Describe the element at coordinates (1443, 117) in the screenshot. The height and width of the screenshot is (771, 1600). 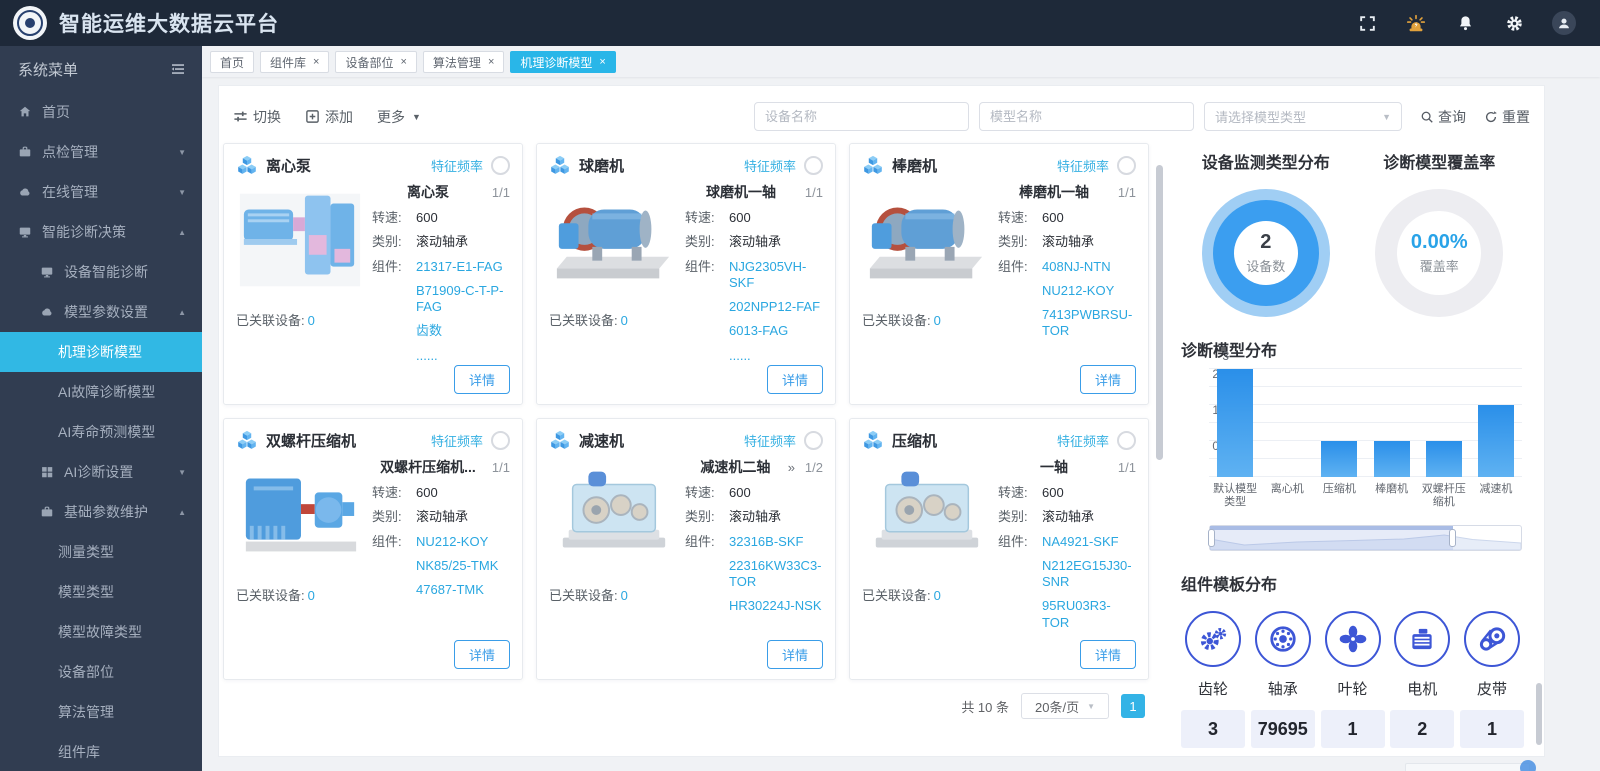
I see `search-button: 查询` at that location.